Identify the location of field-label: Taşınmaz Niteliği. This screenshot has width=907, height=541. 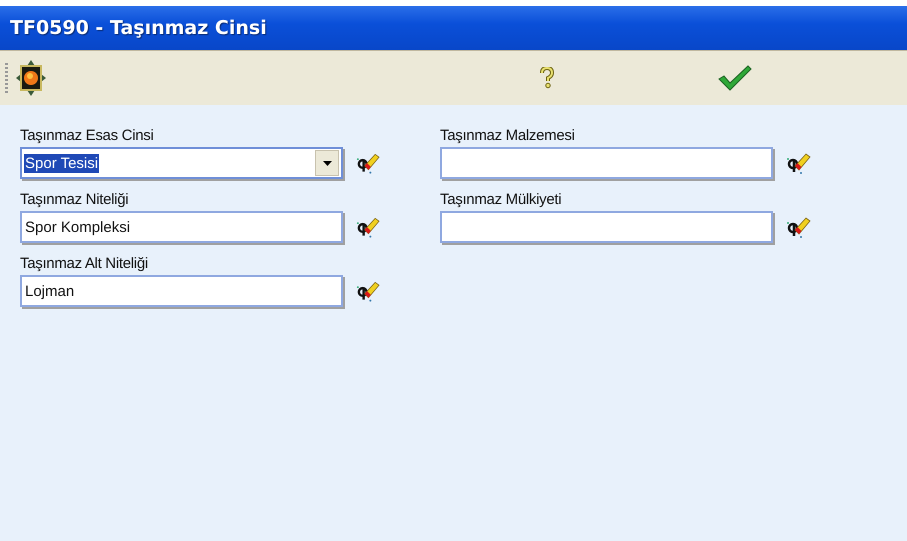
(75, 199).